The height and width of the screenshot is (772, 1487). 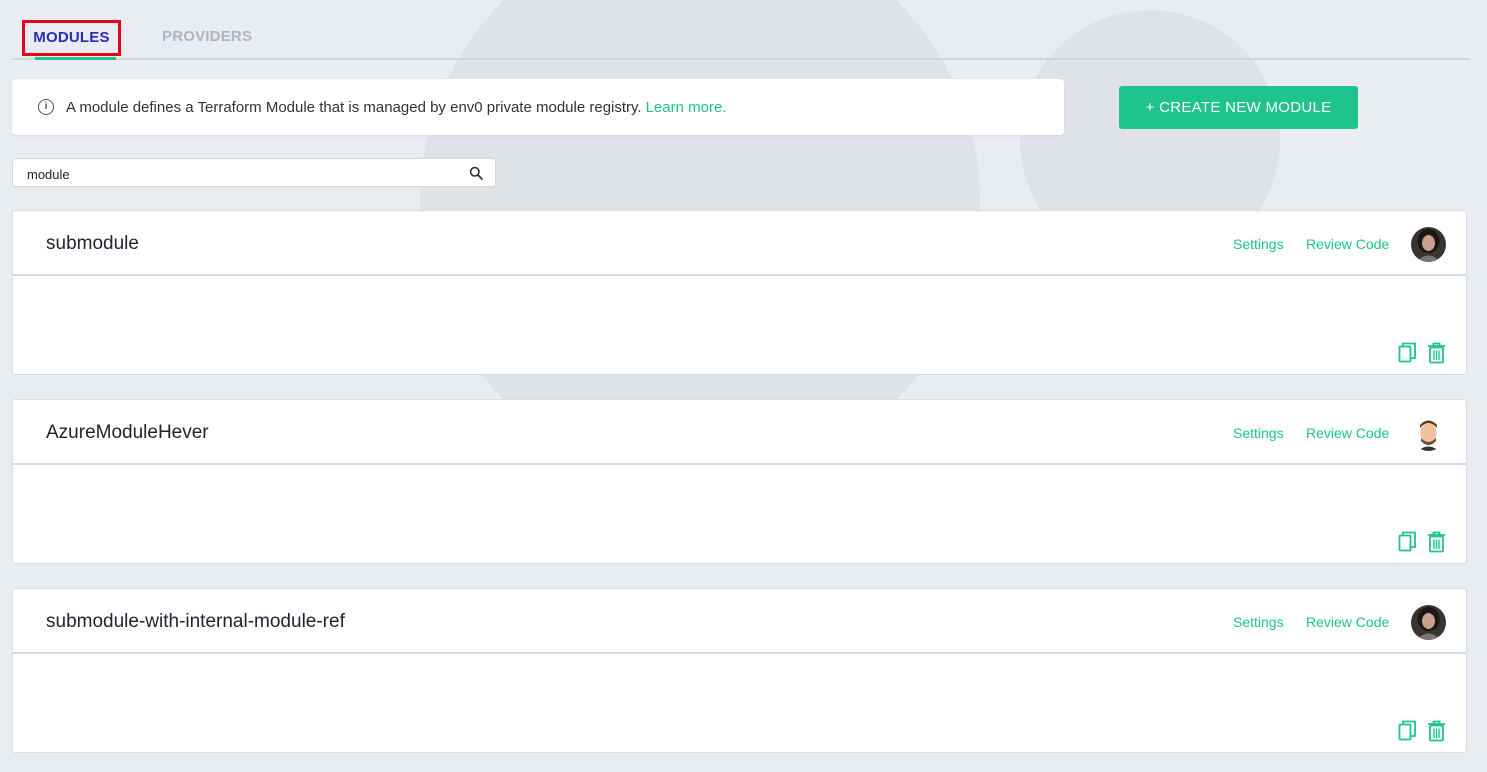 I want to click on module-card-header: submodule Settings Review Code, so click(x=739, y=243).